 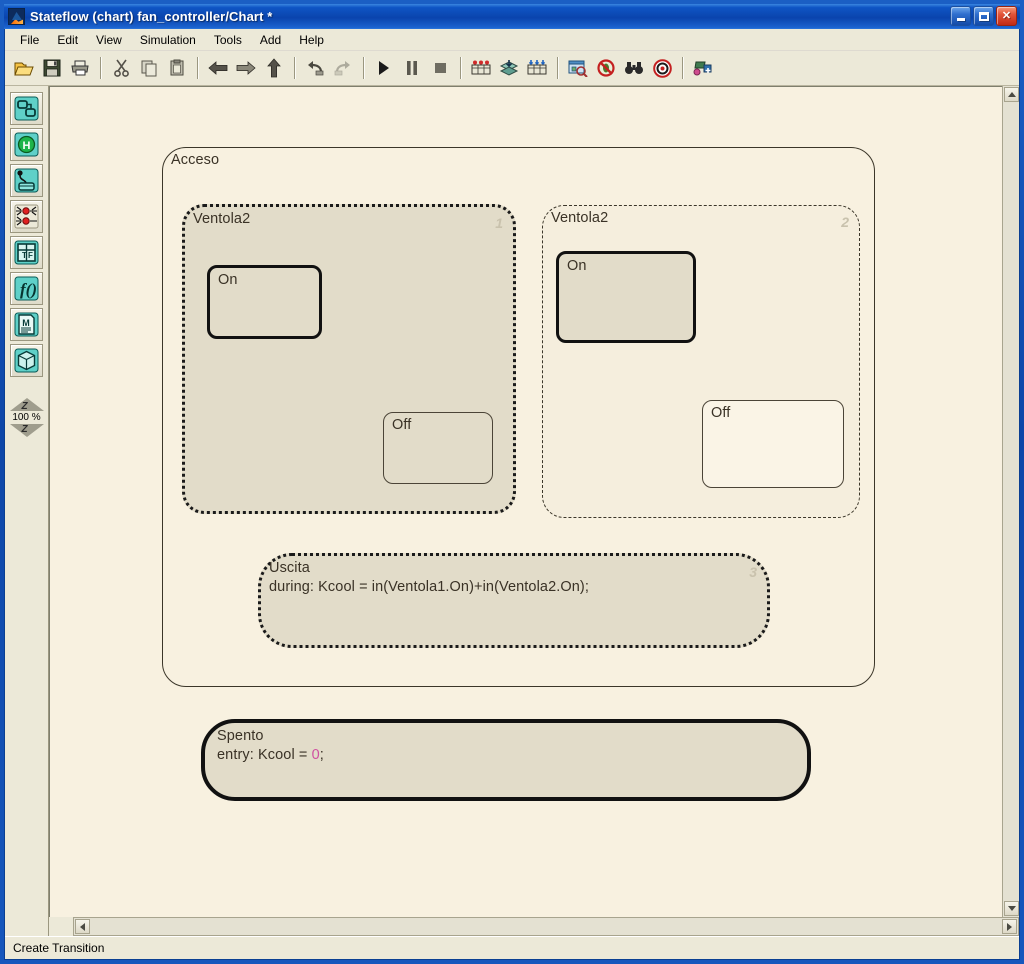 I want to click on debug-button, so click(x=606, y=68).